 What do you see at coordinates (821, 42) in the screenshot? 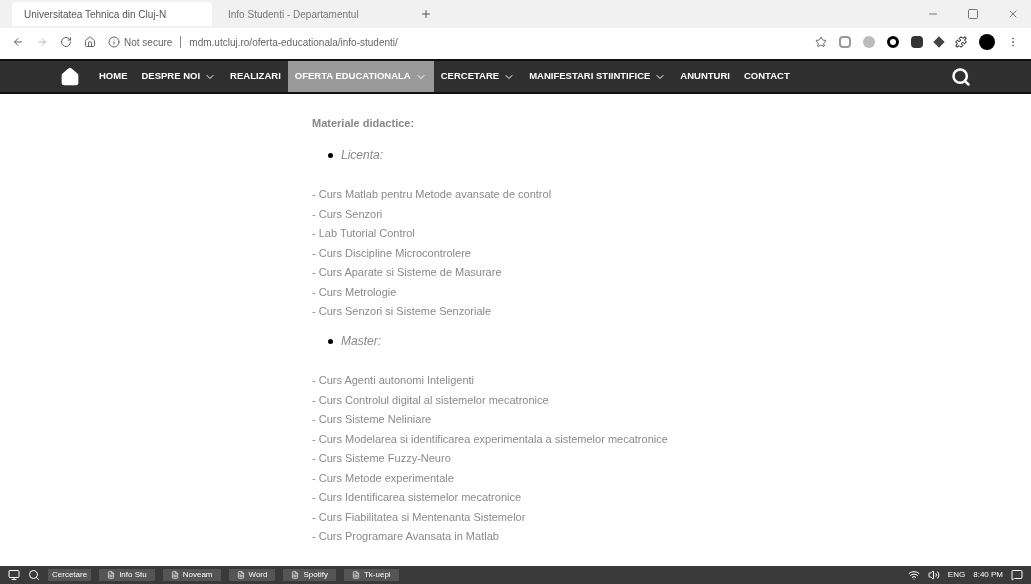
I see `bookmark-star-icon` at bounding box center [821, 42].